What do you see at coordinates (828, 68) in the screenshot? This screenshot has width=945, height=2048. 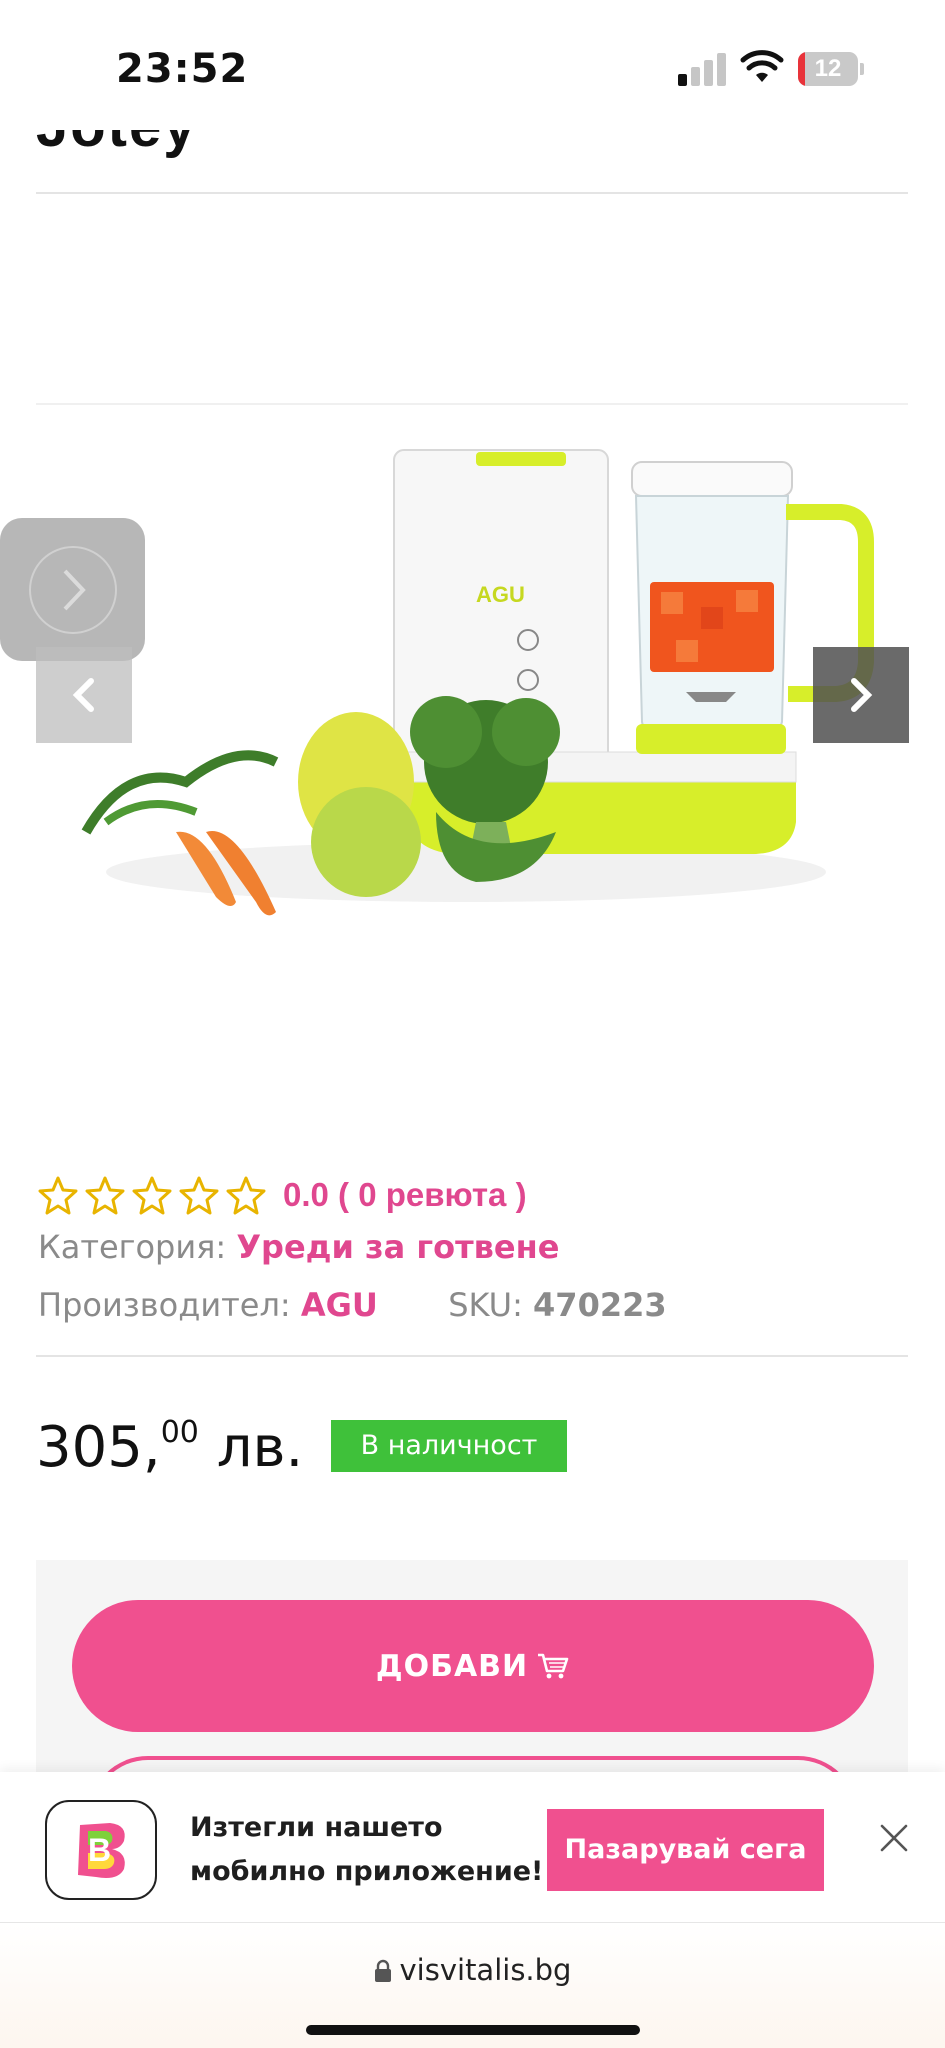 I see `battery-percent: 12` at bounding box center [828, 68].